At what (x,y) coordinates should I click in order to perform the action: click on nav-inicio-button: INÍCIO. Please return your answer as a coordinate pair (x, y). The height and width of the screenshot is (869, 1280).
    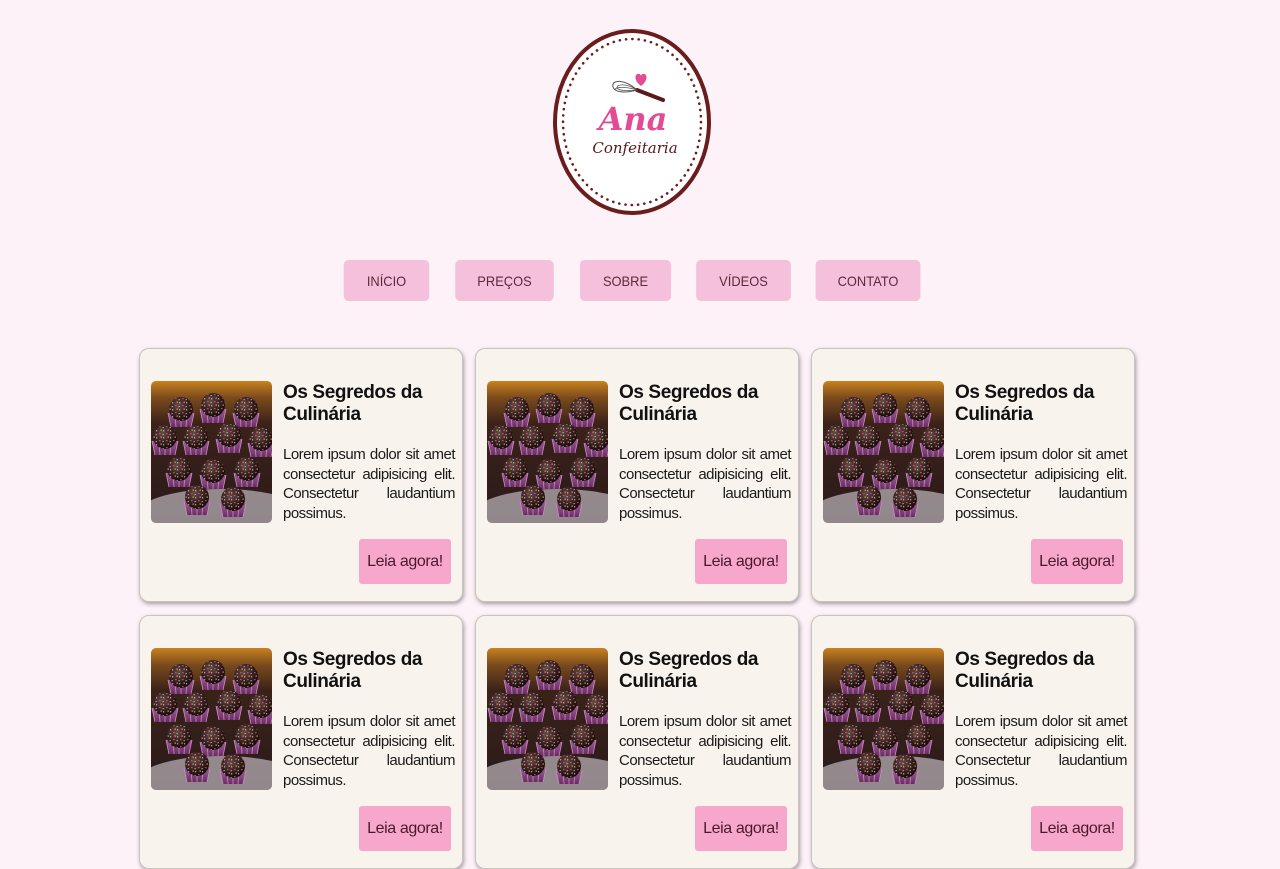
    Looking at the image, I should click on (386, 280).